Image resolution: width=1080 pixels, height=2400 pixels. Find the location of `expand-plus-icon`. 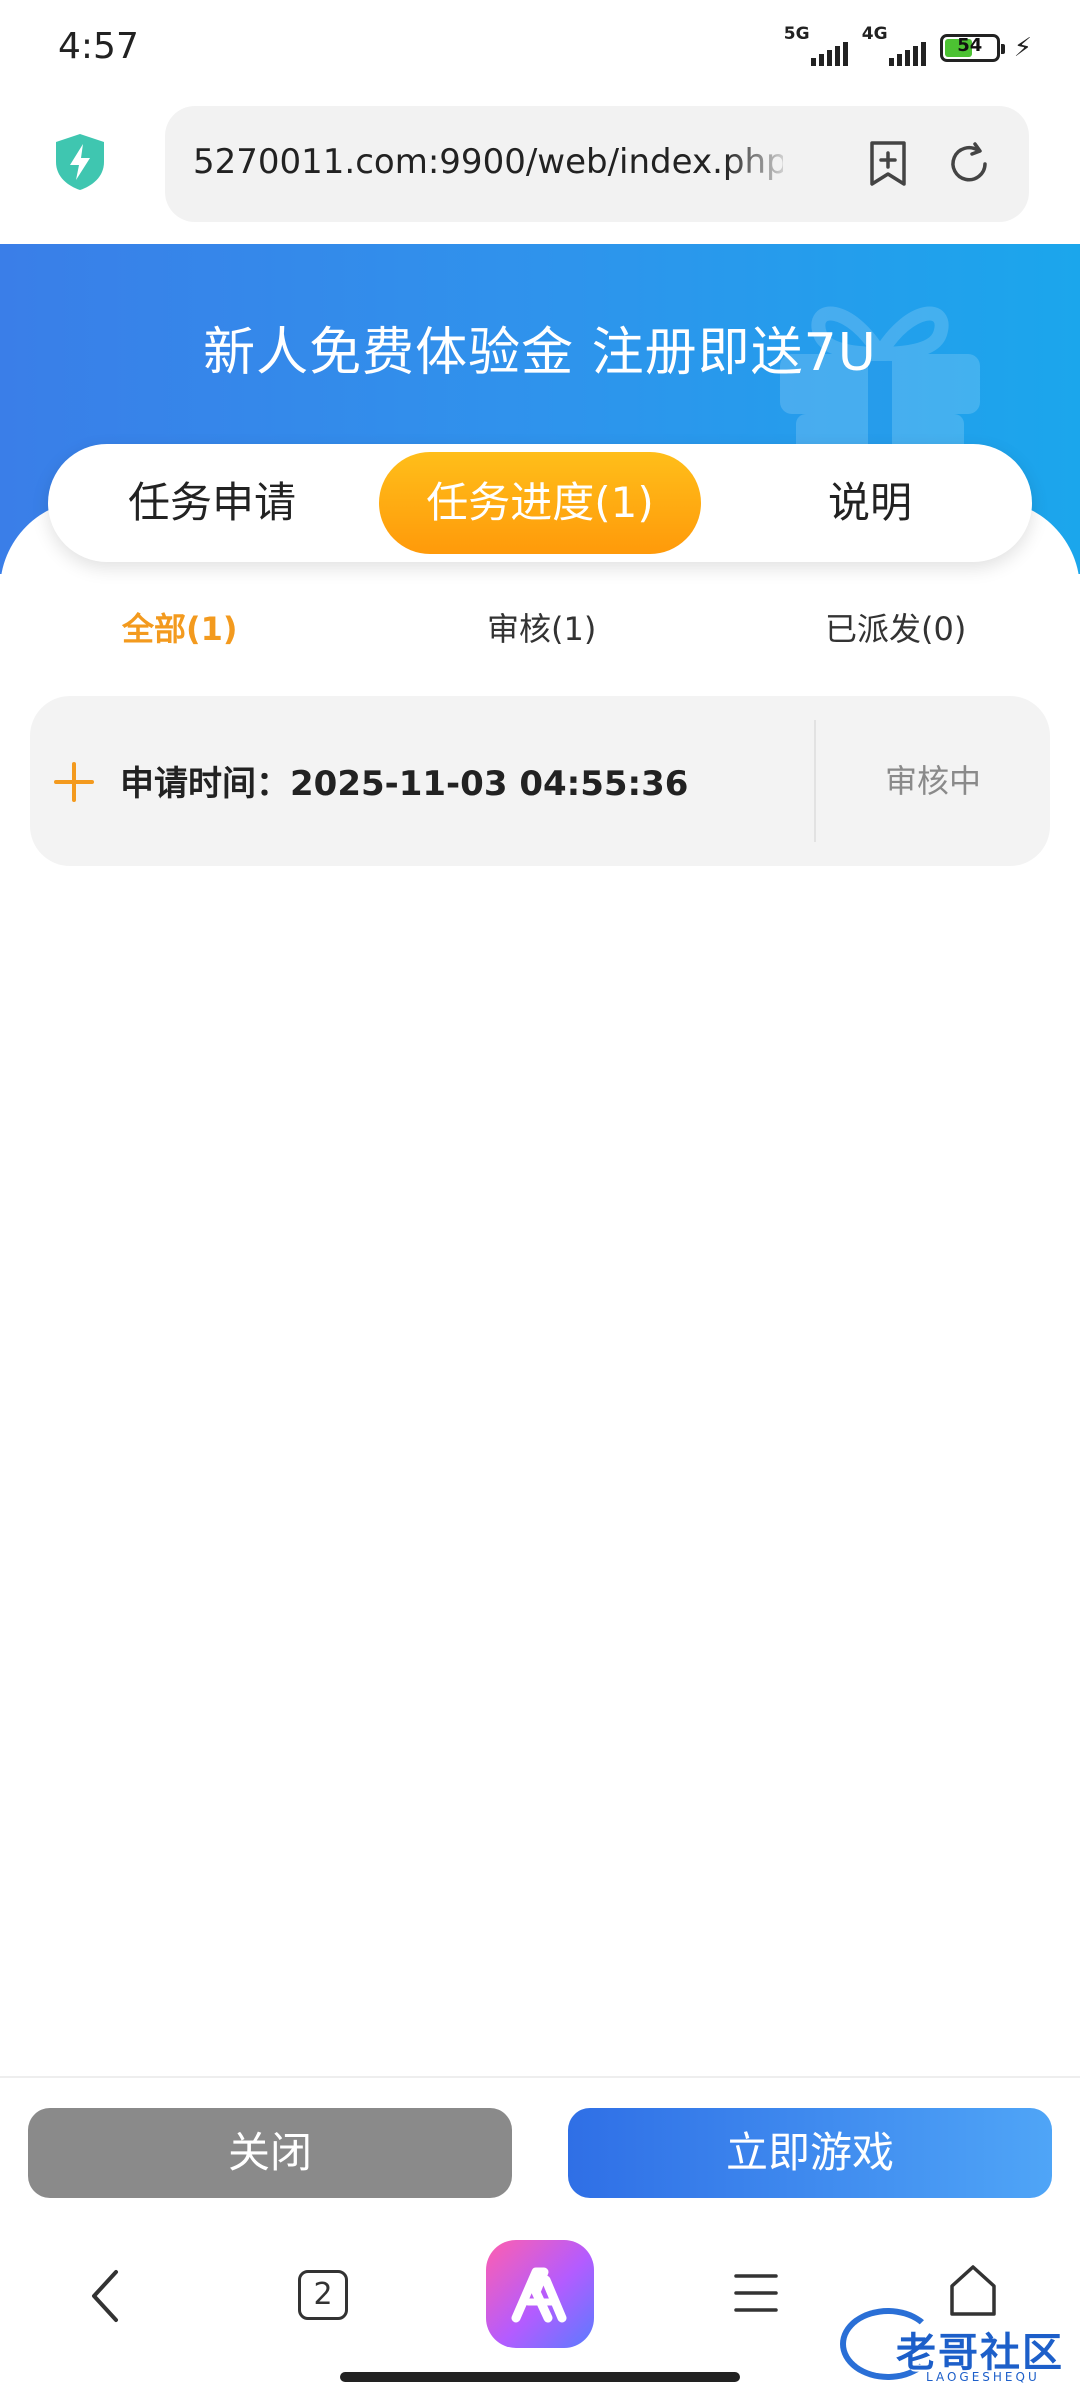

expand-plus-icon is located at coordinates (74, 782).